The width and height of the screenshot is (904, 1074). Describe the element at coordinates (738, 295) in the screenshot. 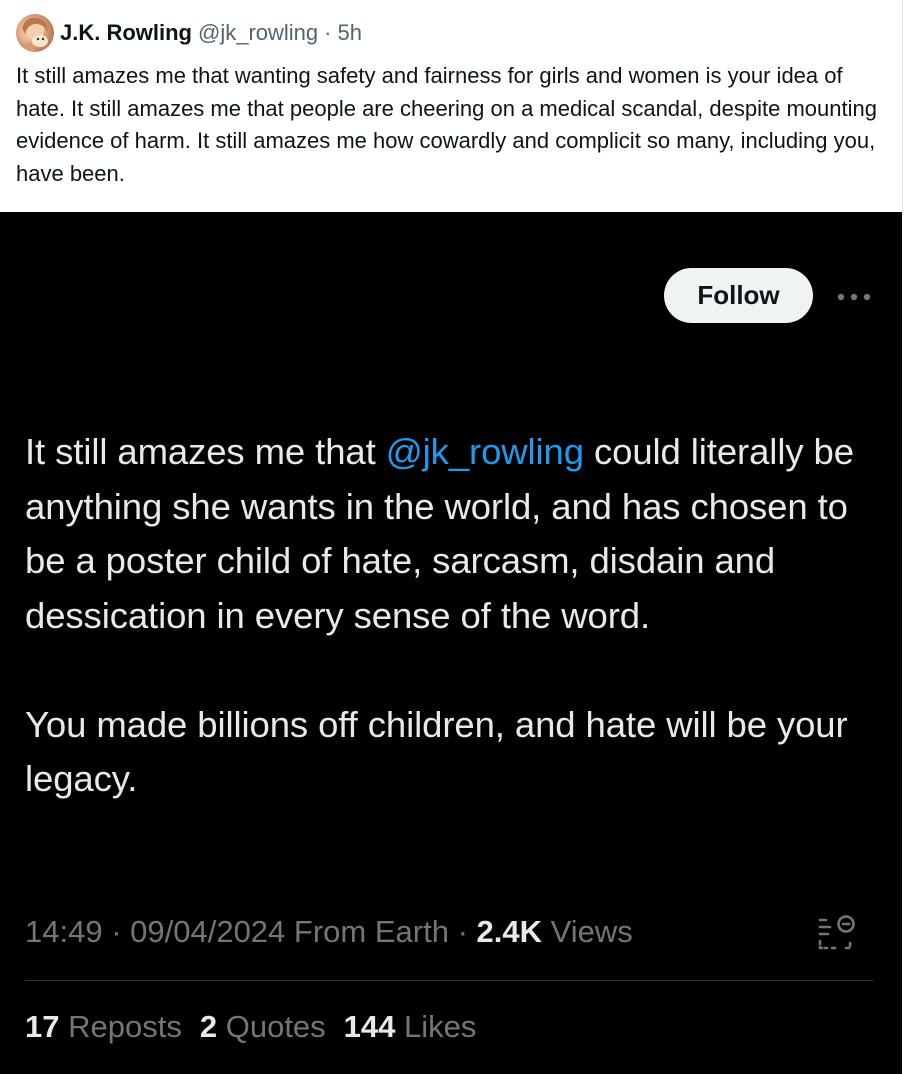

I see `follow-button: Follow` at that location.